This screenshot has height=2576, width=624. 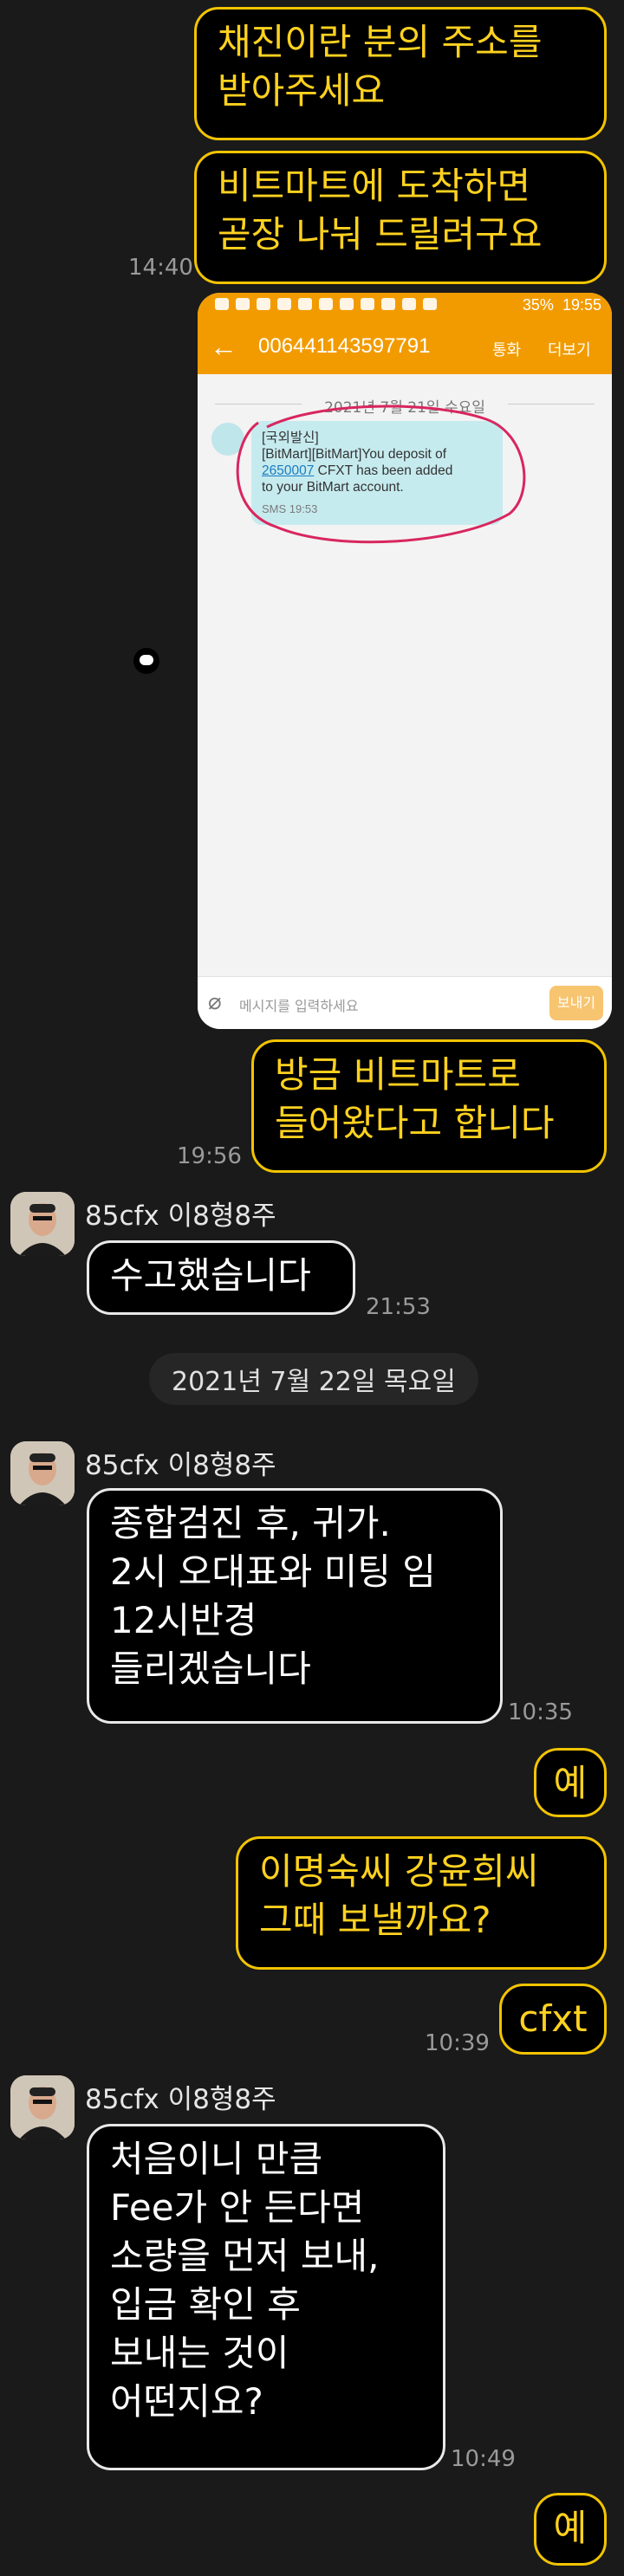 I want to click on paperclip-icon: ⌀, so click(x=215, y=1002).